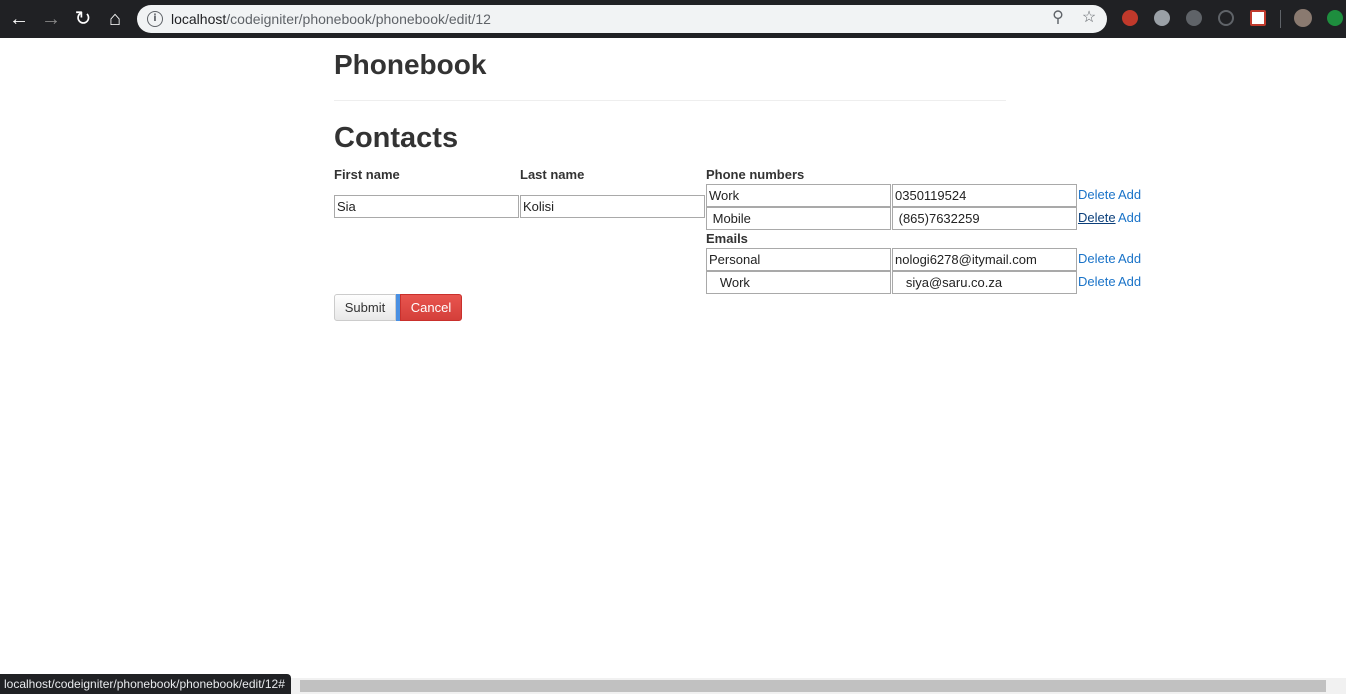  Describe the element at coordinates (552, 174) in the screenshot. I see `last-name-label: Last name` at that location.